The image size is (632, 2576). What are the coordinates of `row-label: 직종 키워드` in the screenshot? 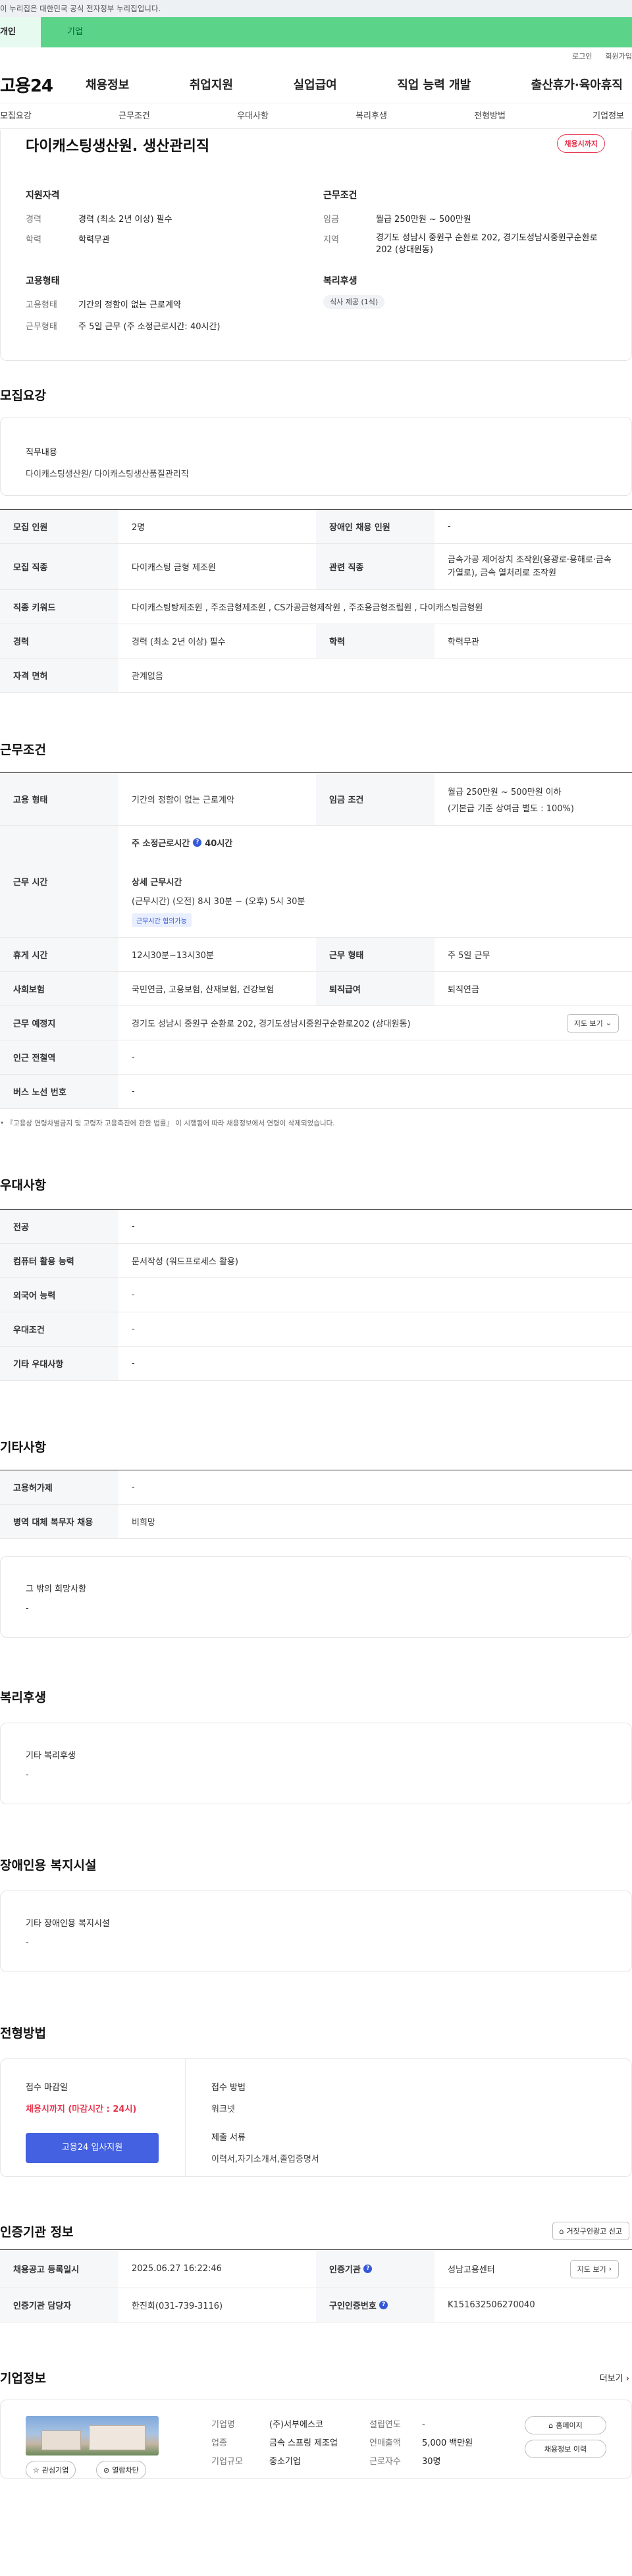 It's located at (59, 607).